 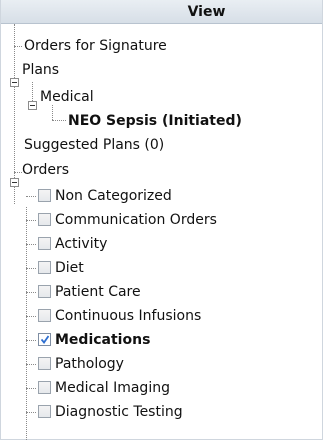 I want to click on tree-item-label: Diet, so click(x=69, y=268).